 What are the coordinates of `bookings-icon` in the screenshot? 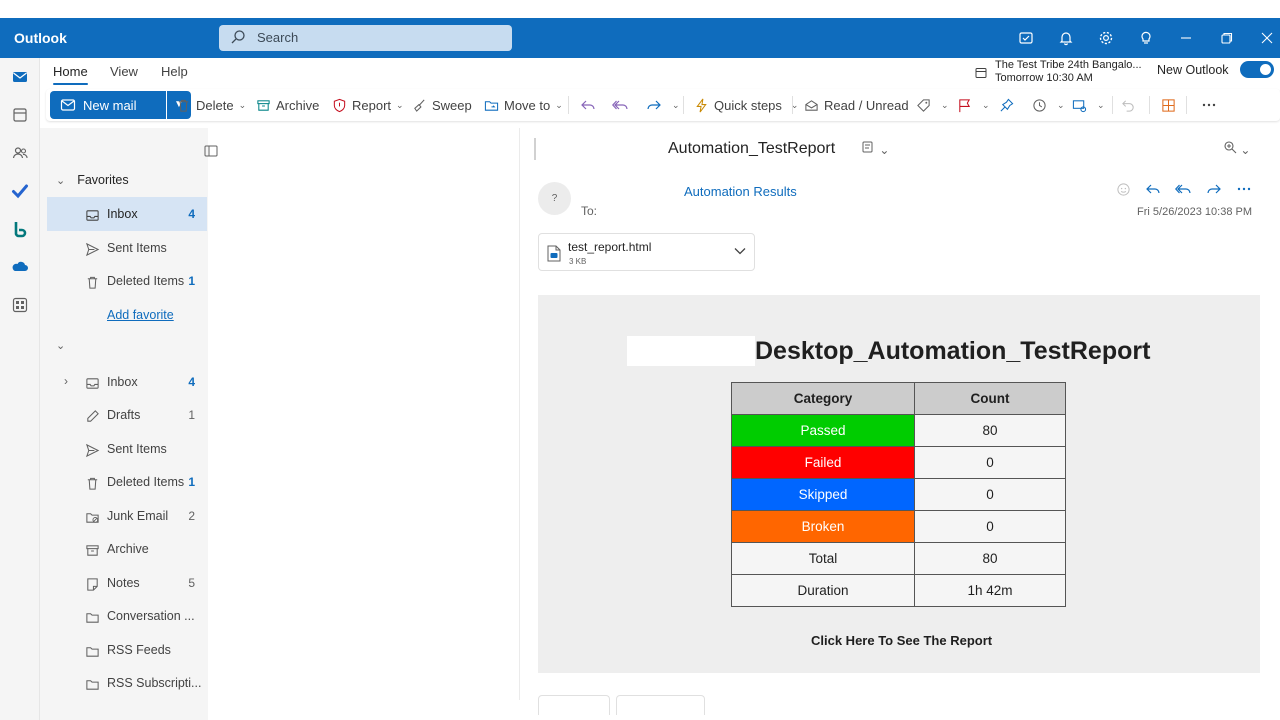 It's located at (20, 229).